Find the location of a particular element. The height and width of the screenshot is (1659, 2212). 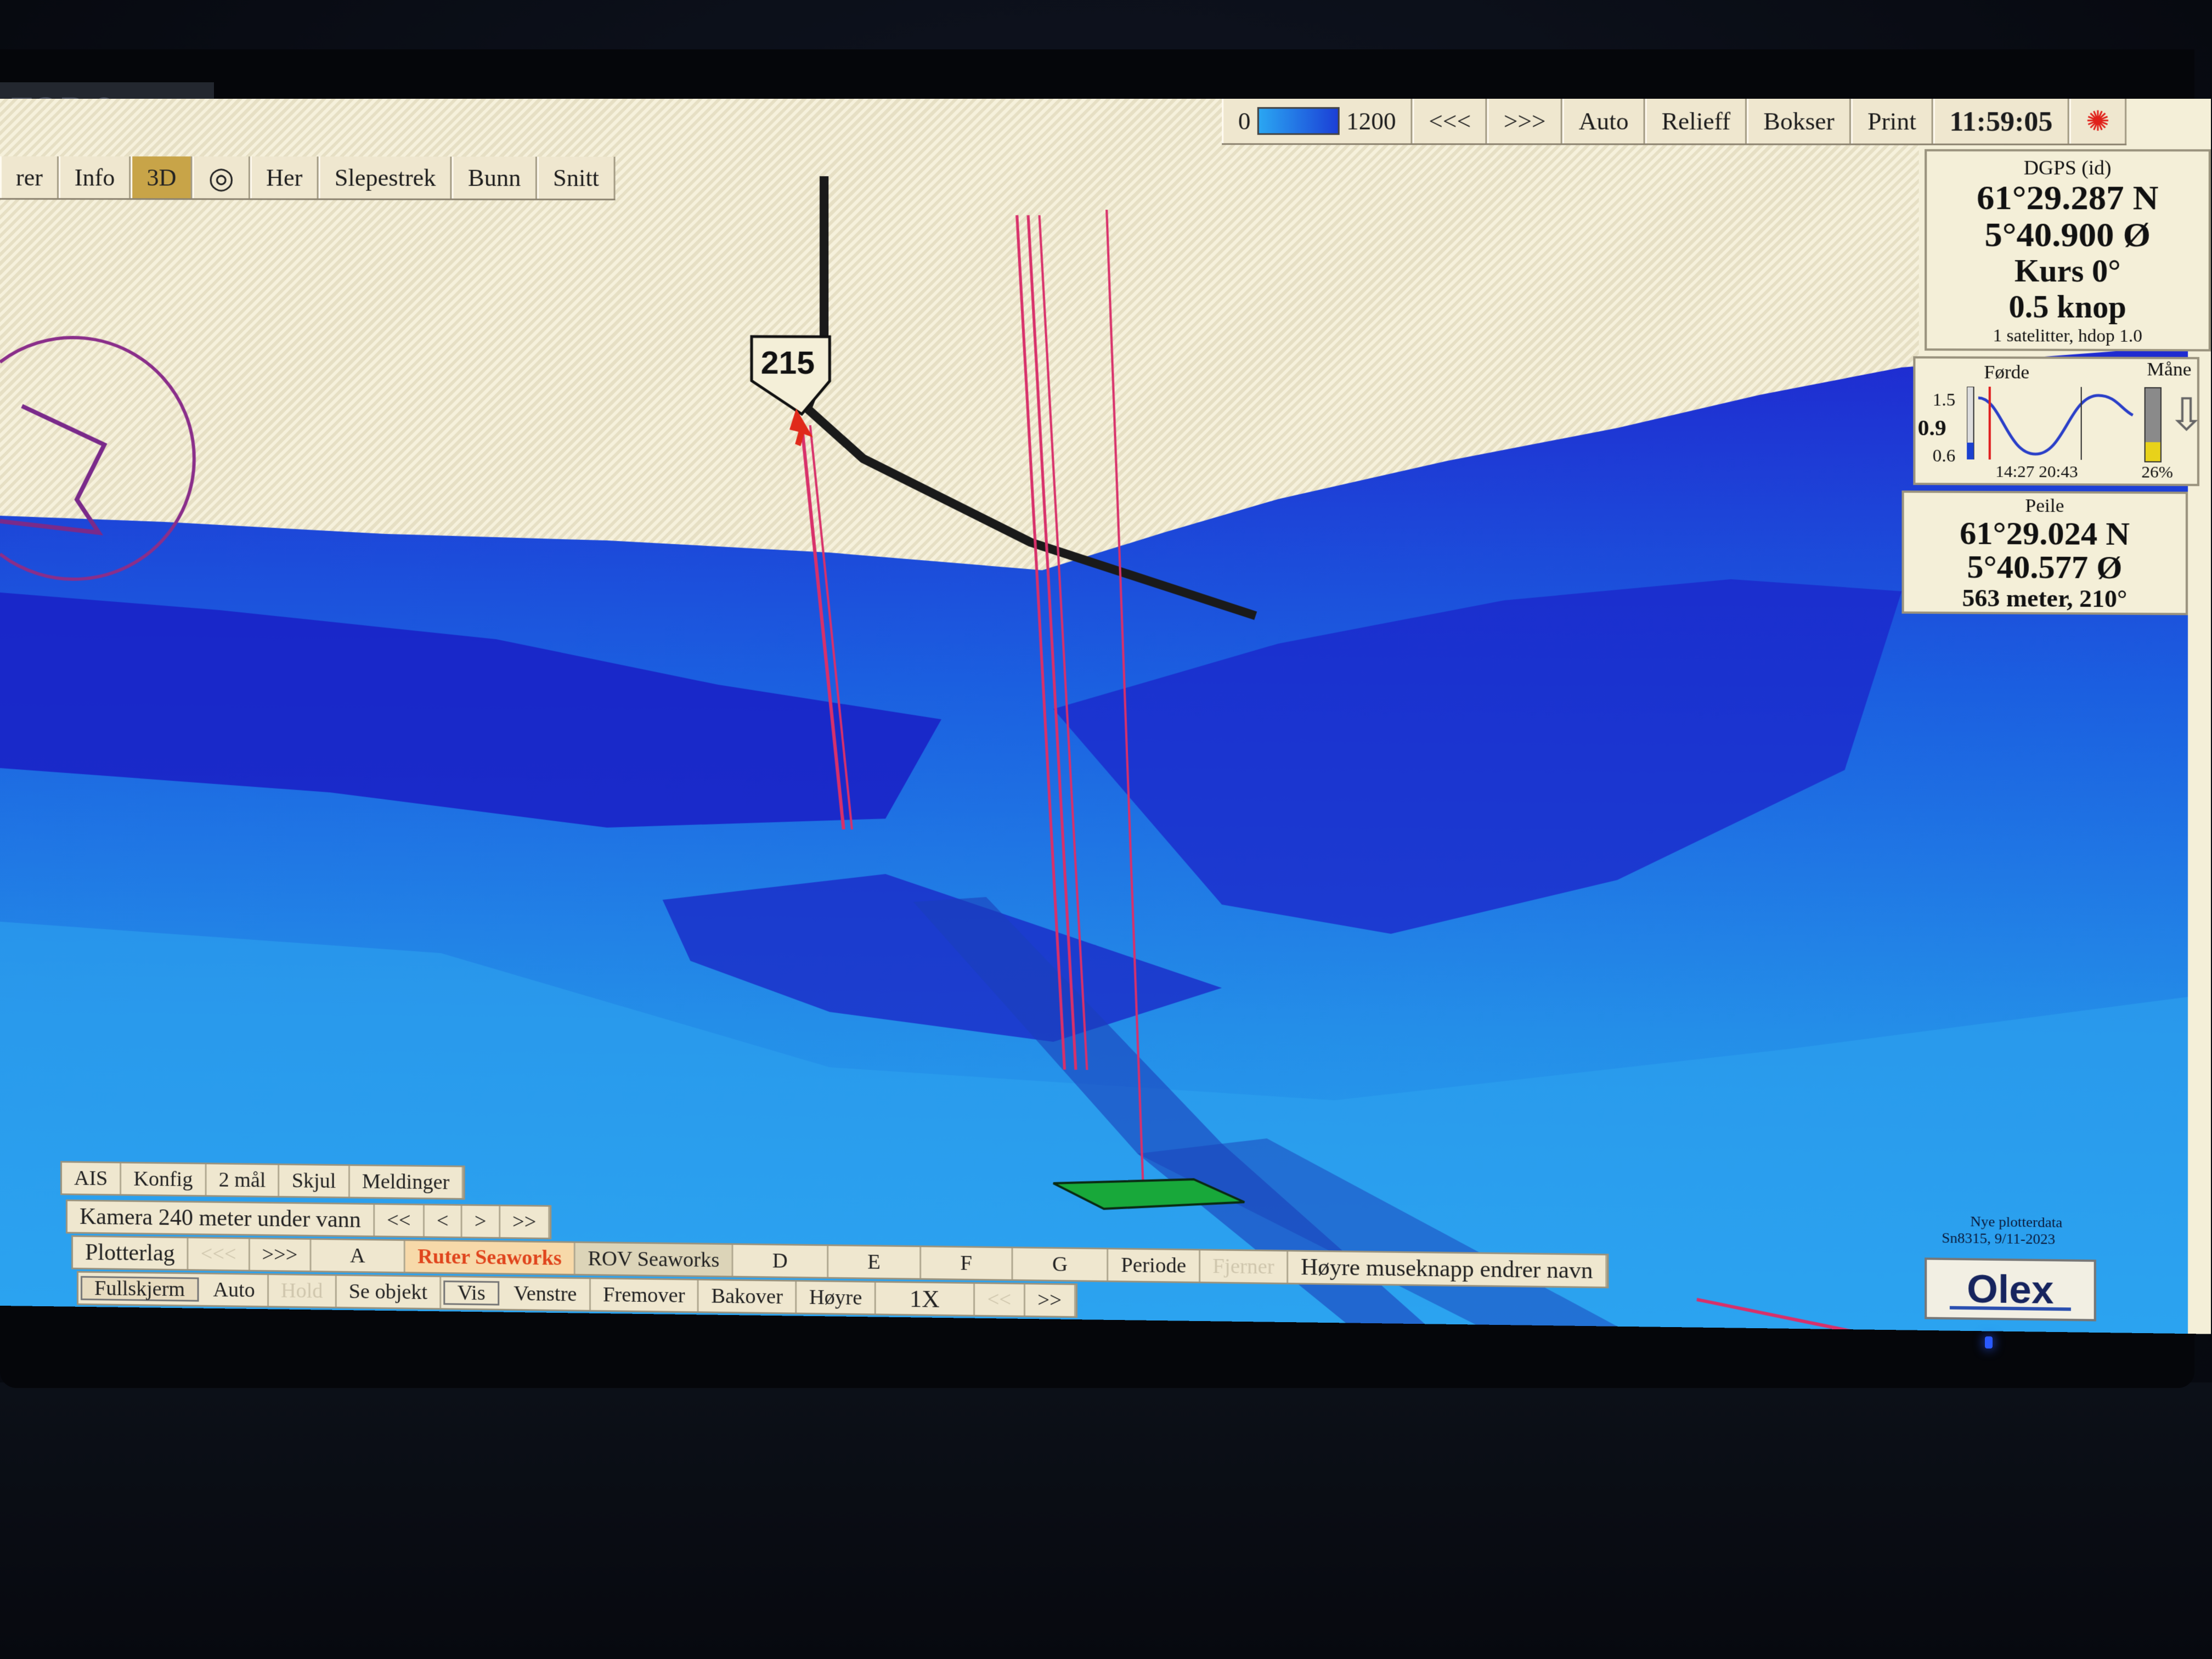

btn-hoyre: Høyre is located at coordinates (837, 1298).